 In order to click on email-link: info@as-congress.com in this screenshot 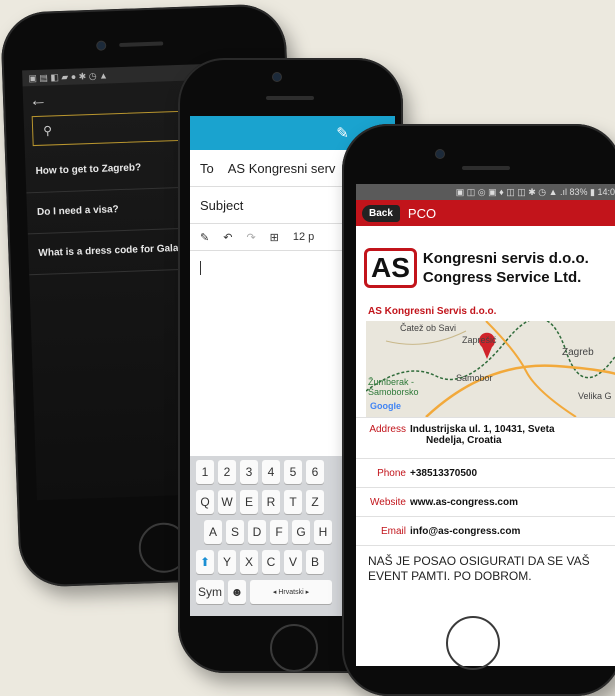, I will do `click(465, 531)`.